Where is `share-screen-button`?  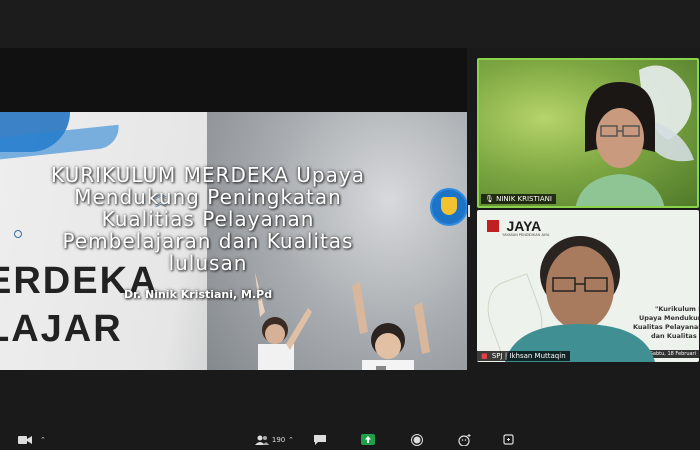
share-screen-button is located at coordinates (368, 440).